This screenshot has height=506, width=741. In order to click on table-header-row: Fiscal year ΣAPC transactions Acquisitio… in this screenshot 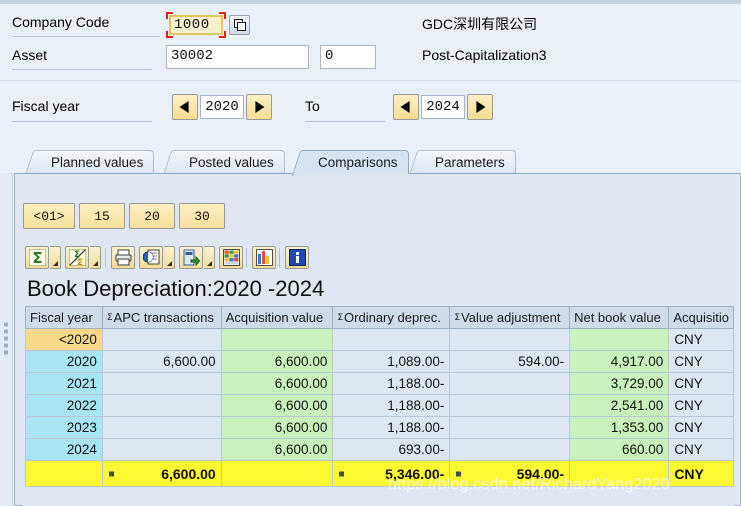, I will do `click(379, 317)`.